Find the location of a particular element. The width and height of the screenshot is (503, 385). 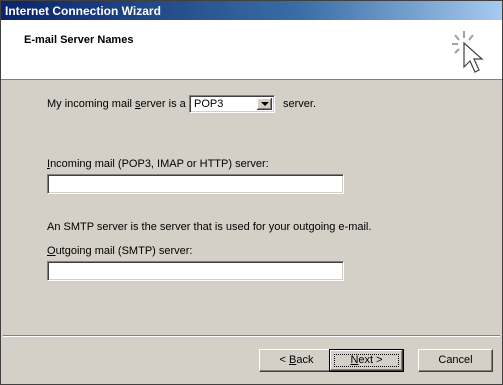

footer-divider is located at coordinates (251, 336).